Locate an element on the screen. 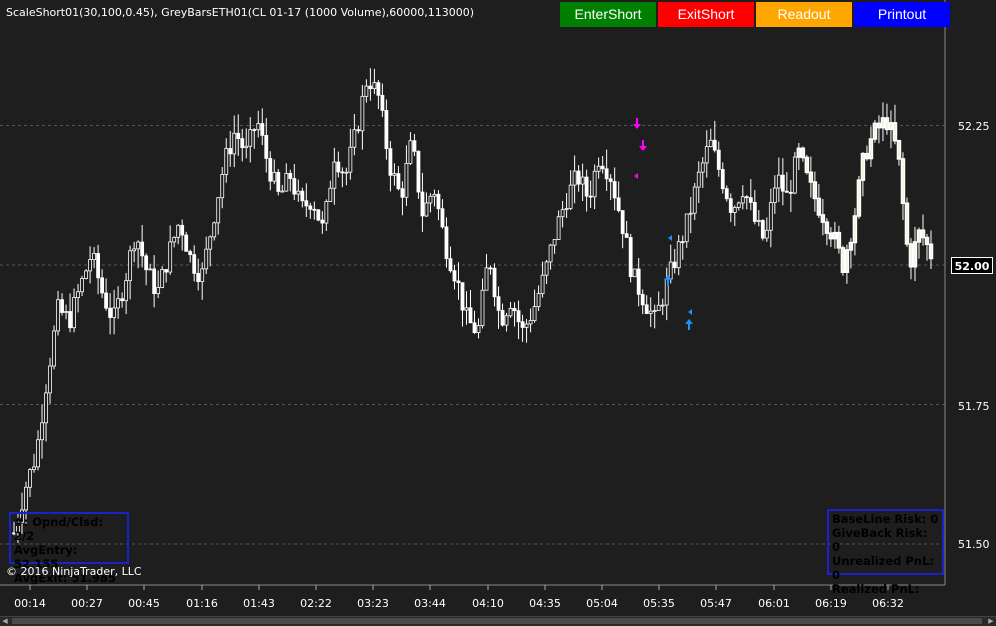 The width and height of the screenshot is (996, 626). time-tick-label: 00:14 is located at coordinates (30, 603).